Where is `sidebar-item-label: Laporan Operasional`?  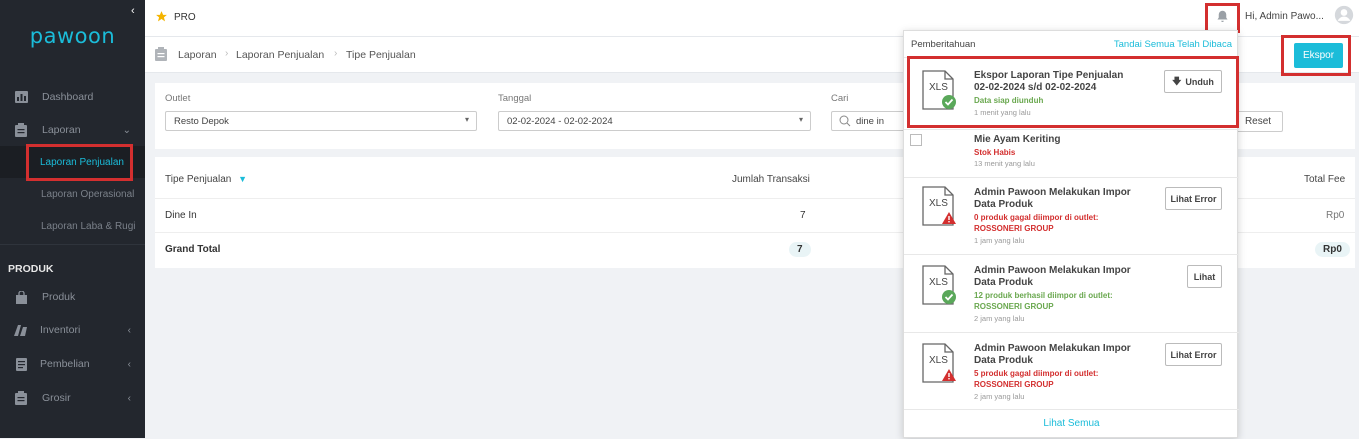
sidebar-item-label: Laporan Operasional is located at coordinates (88, 194).